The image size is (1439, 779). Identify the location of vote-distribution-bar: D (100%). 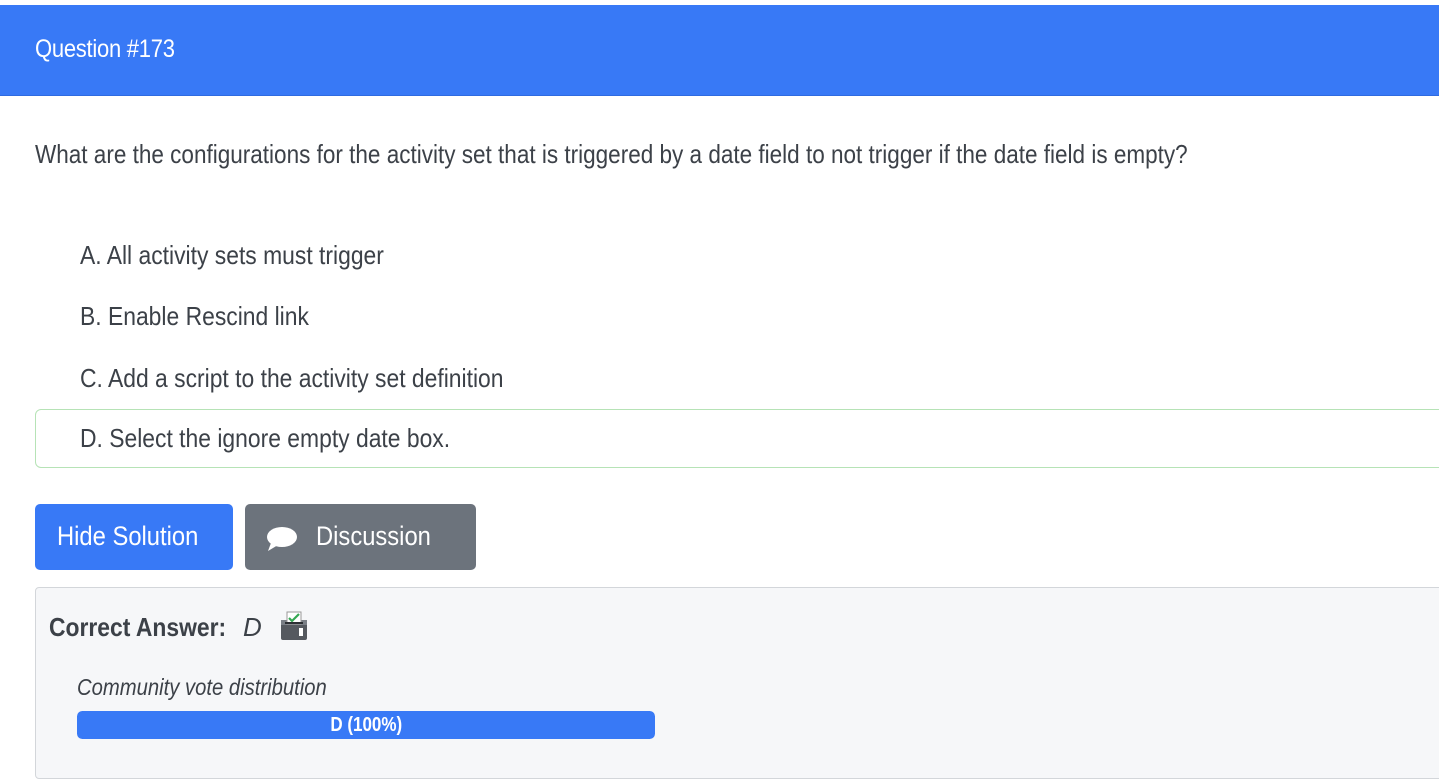
(366, 725).